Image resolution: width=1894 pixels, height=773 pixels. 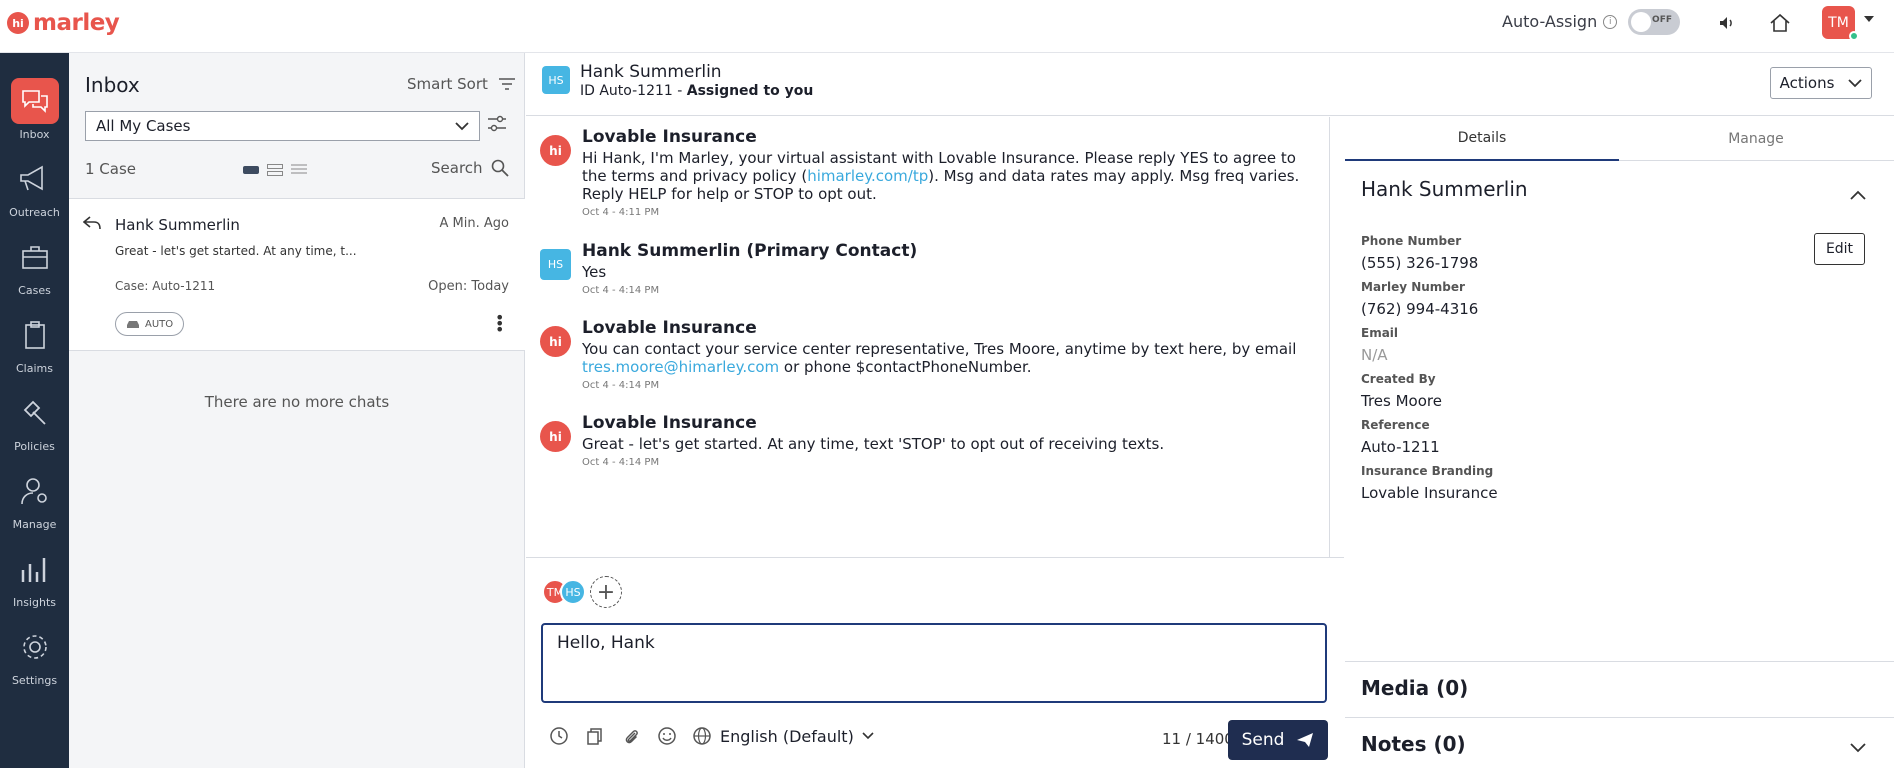 What do you see at coordinates (1420, 263) in the screenshot?
I see `field-value: (555) 326-1798` at bounding box center [1420, 263].